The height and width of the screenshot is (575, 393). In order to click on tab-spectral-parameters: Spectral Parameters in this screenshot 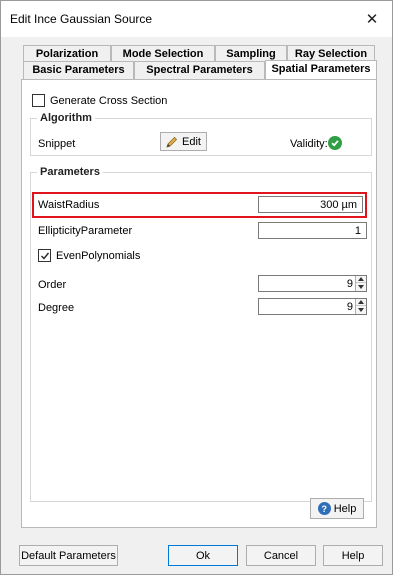, I will do `click(199, 70)`.